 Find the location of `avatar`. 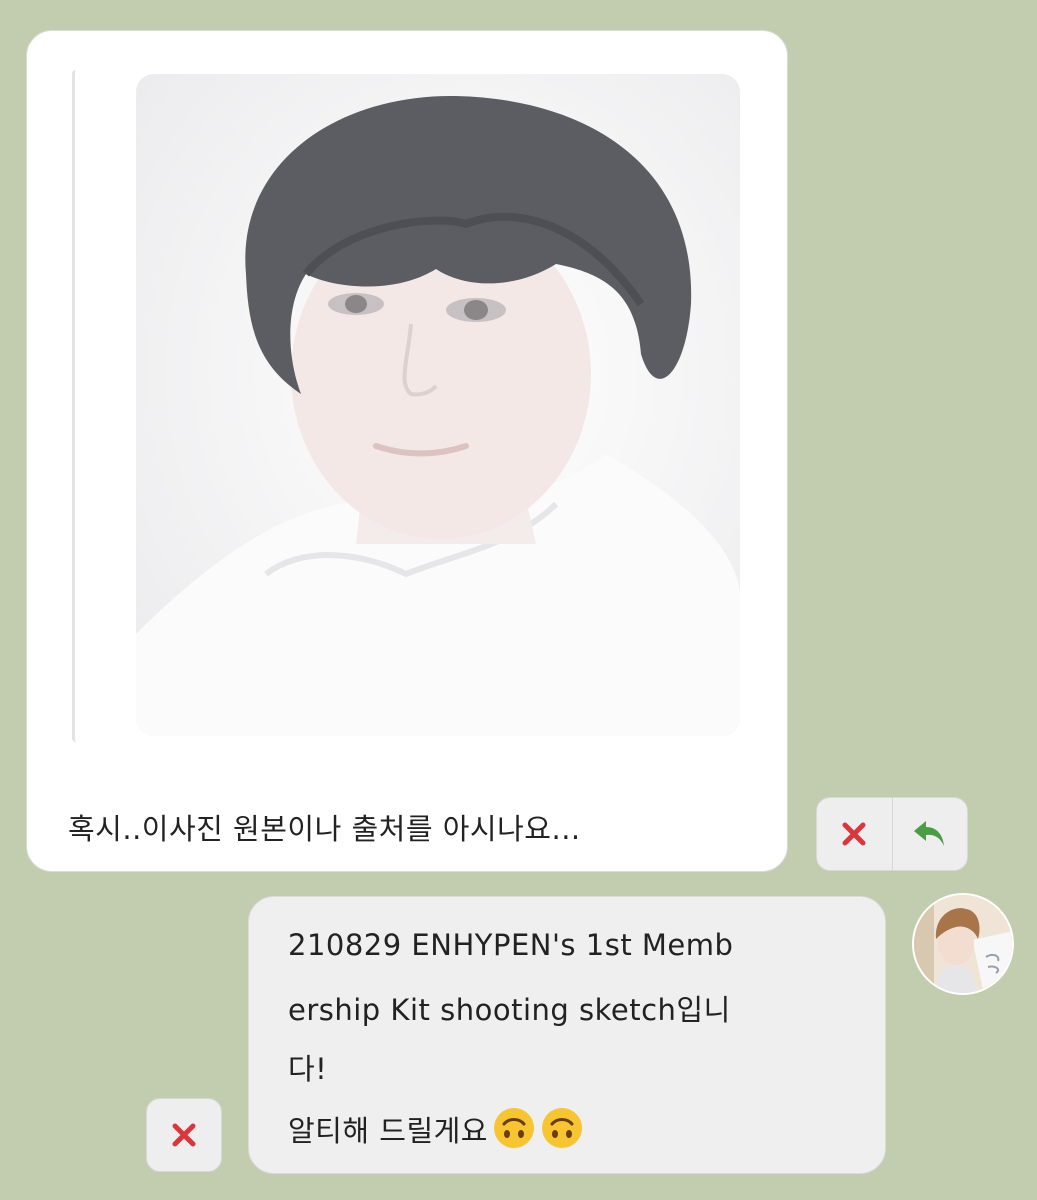

avatar is located at coordinates (963, 944).